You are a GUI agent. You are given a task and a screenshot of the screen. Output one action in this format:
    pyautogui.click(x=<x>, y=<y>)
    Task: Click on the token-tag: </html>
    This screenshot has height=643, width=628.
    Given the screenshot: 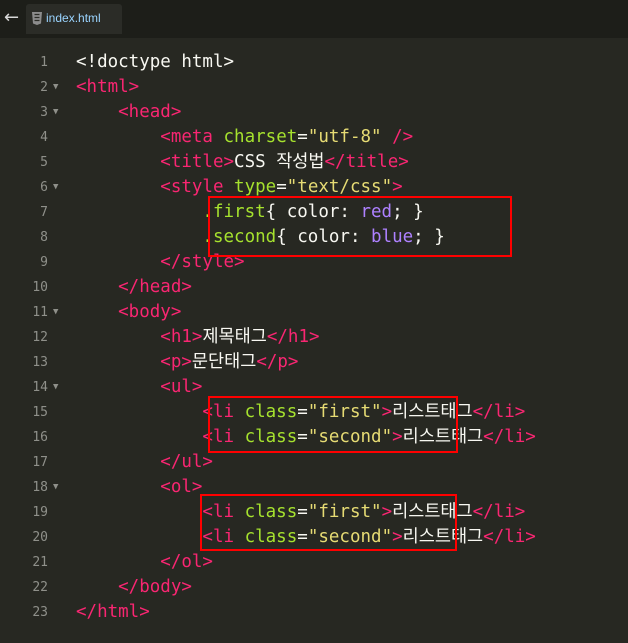 What is the action you would take?
    pyautogui.click(x=113, y=612)
    